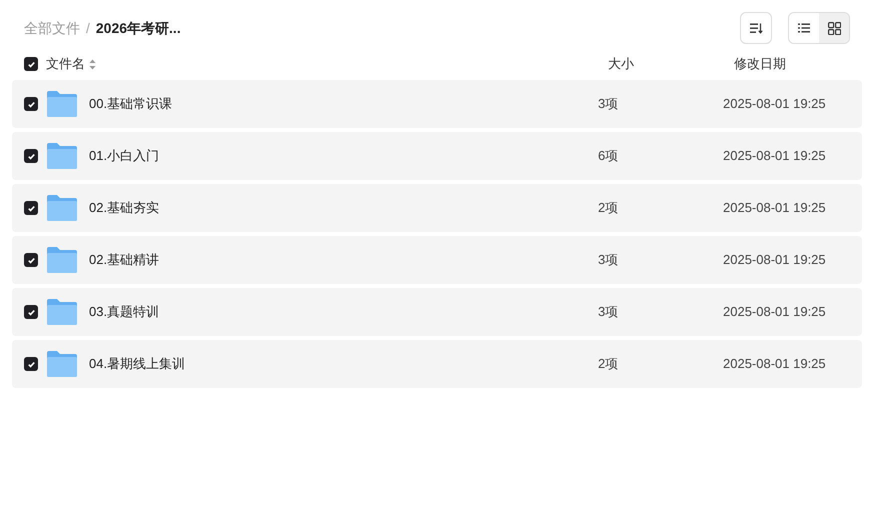 Image resolution: width=874 pixels, height=514 pixels. Describe the element at coordinates (834, 28) in the screenshot. I see `grid-view-icon` at that location.